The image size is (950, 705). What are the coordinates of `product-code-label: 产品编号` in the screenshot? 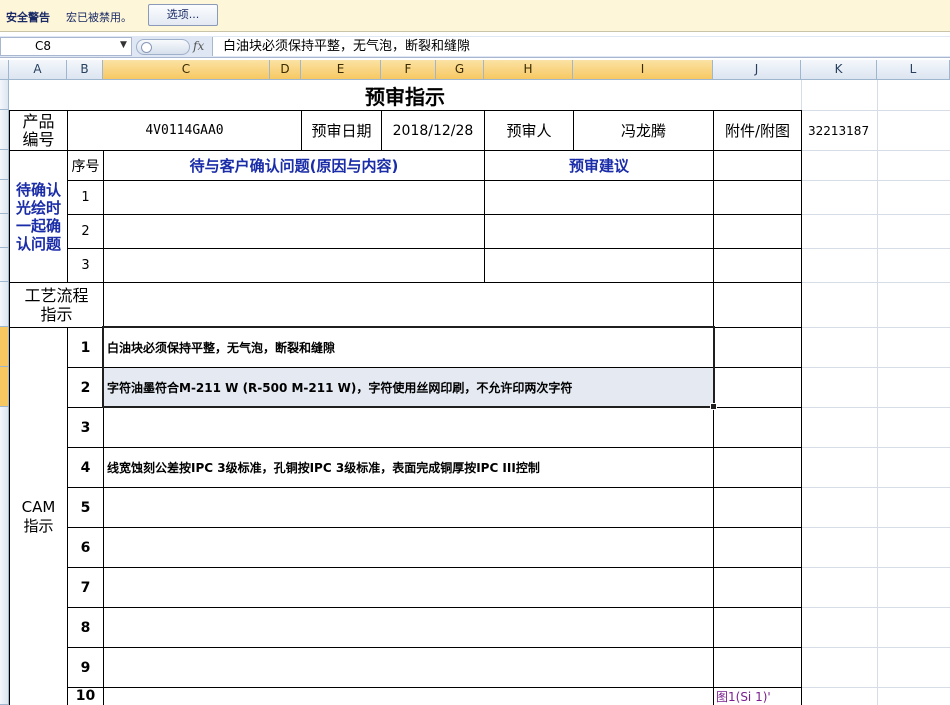 It's located at (38, 130).